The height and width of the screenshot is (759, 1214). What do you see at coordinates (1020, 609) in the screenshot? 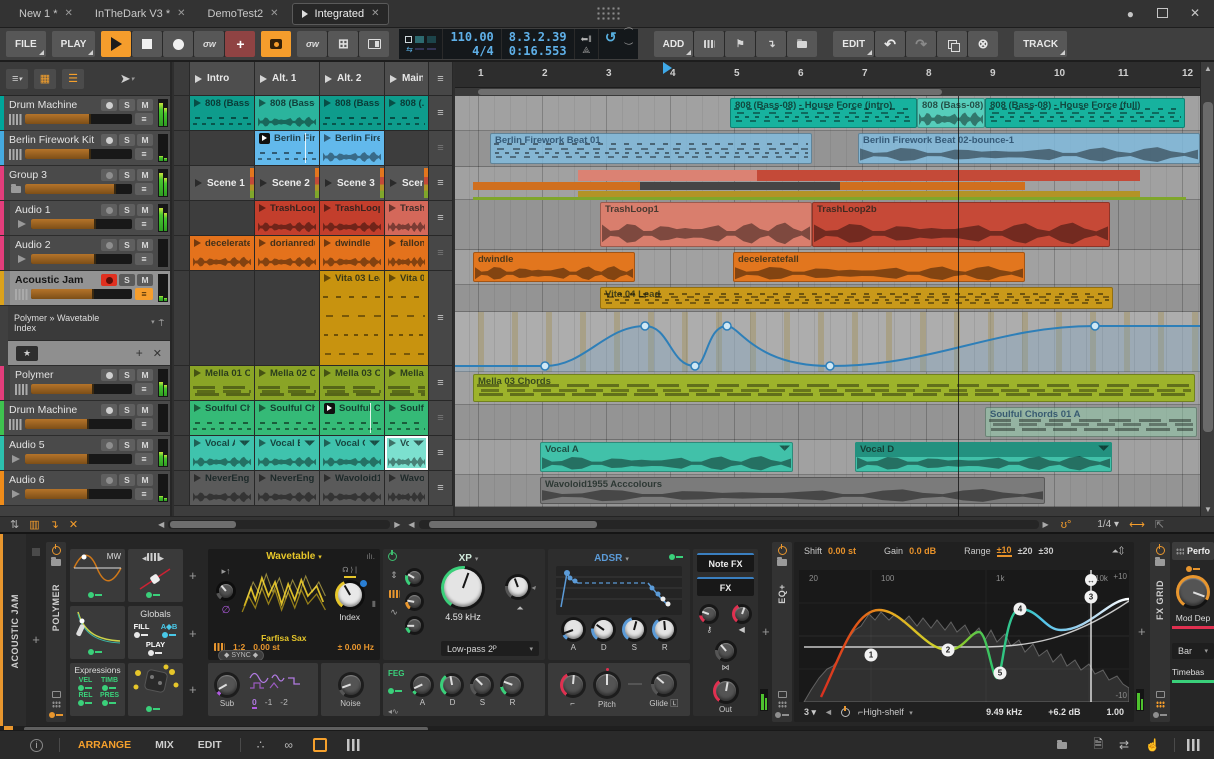
I see `eq-band-4-handle: 4` at bounding box center [1020, 609].